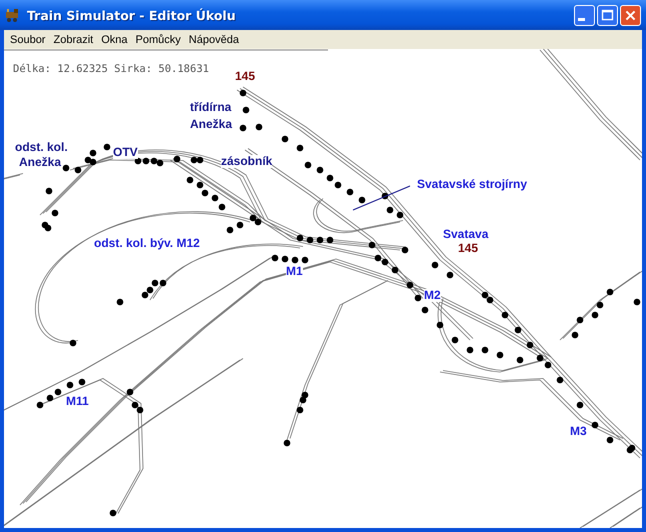 The image size is (646, 532). What do you see at coordinates (294, 271) in the screenshot?
I see `map-label: M1` at bounding box center [294, 271].